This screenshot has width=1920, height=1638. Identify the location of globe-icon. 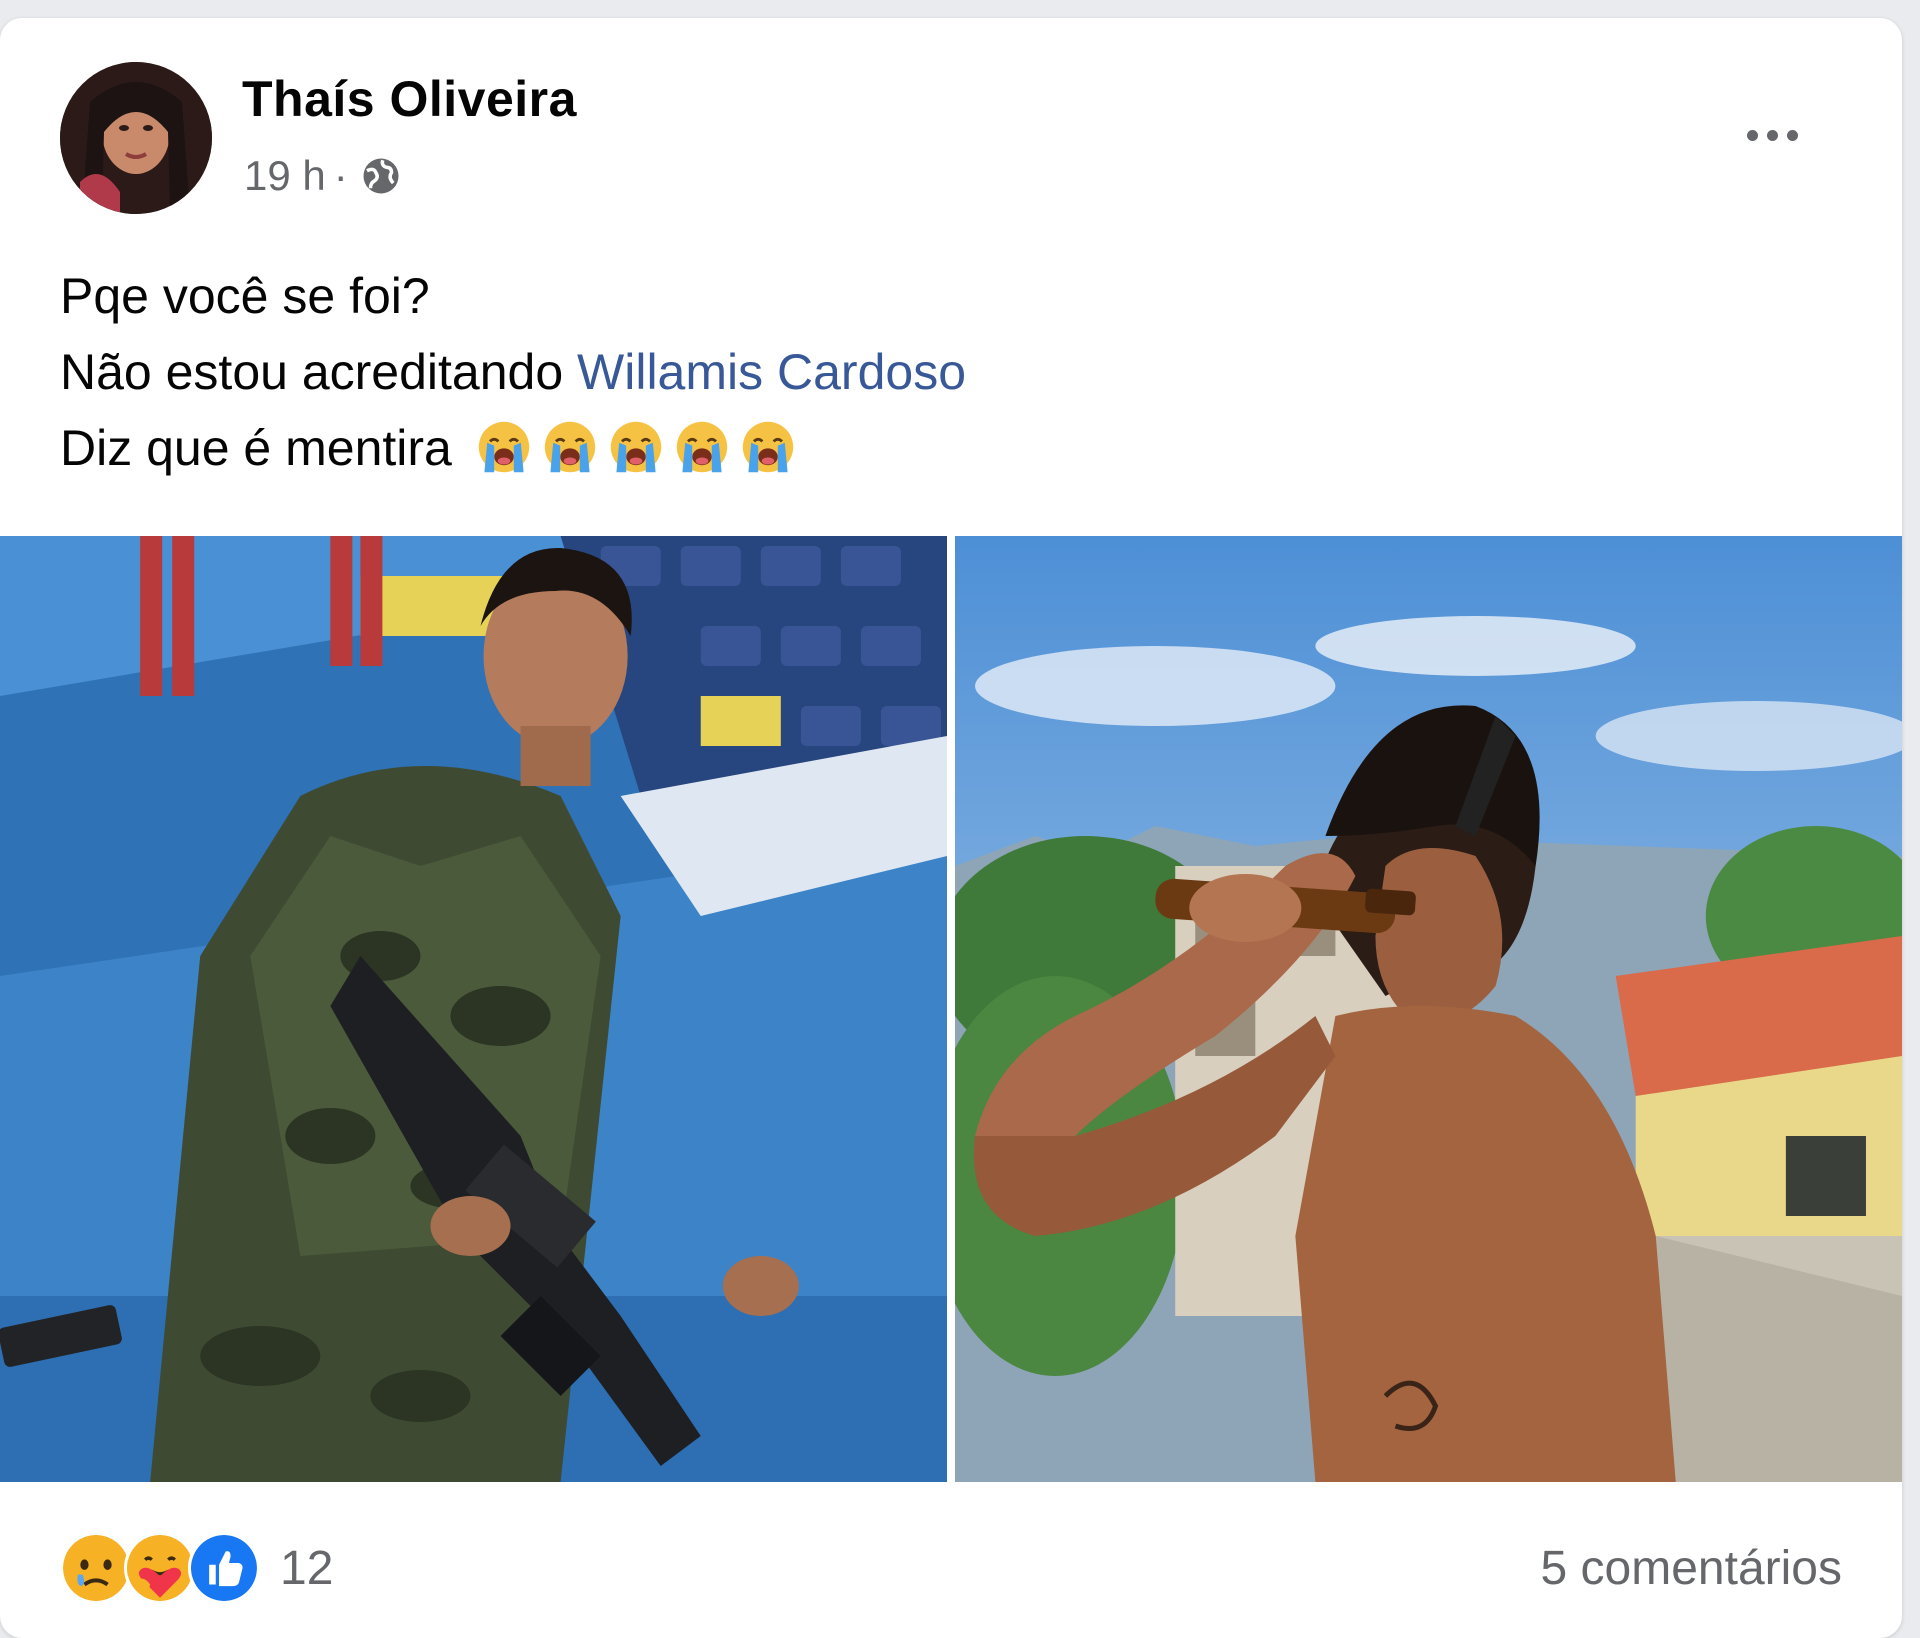
(381, 176).